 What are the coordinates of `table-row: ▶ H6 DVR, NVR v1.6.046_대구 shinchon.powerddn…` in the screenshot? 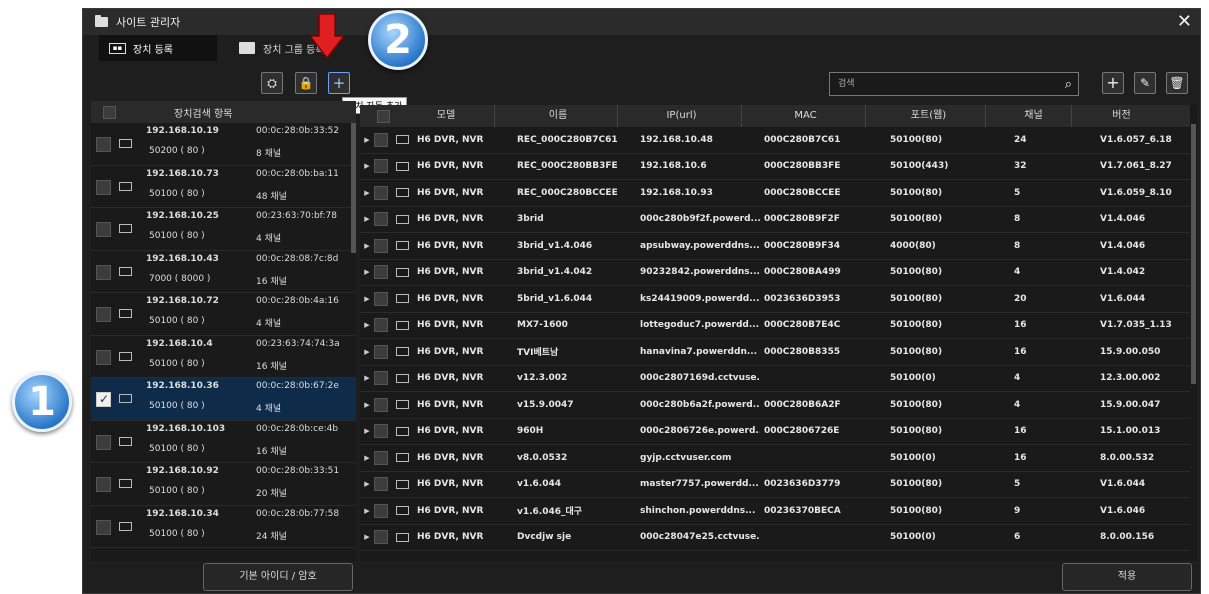 It's located at (775, 511).